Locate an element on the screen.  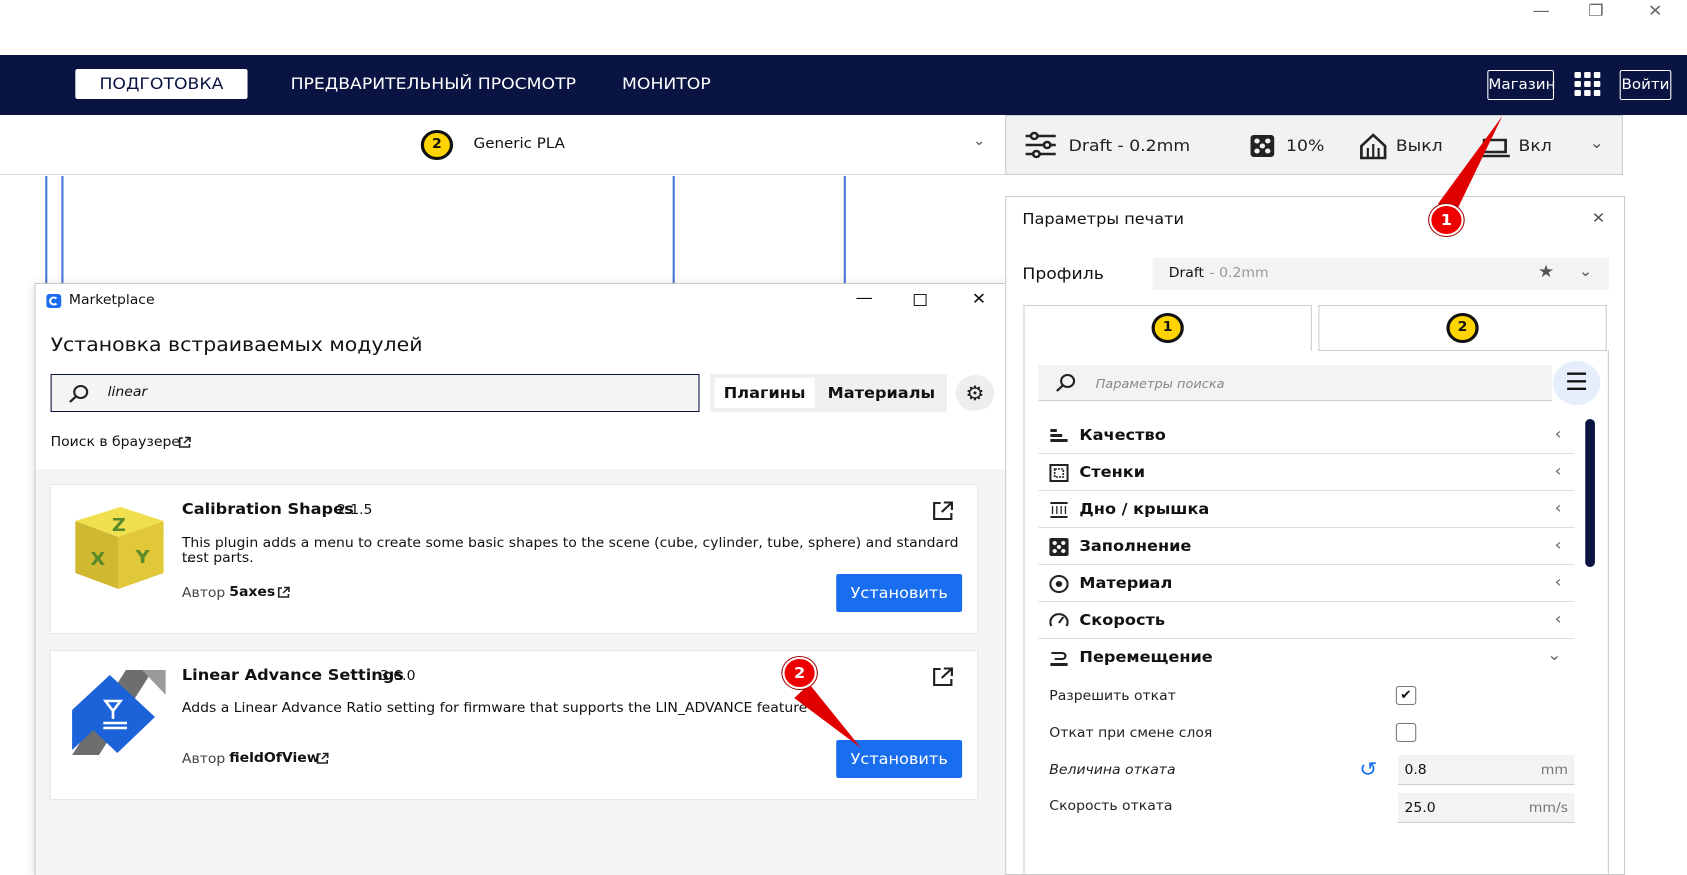
tab-materials: Материалы is located at coordinates (881, 393).